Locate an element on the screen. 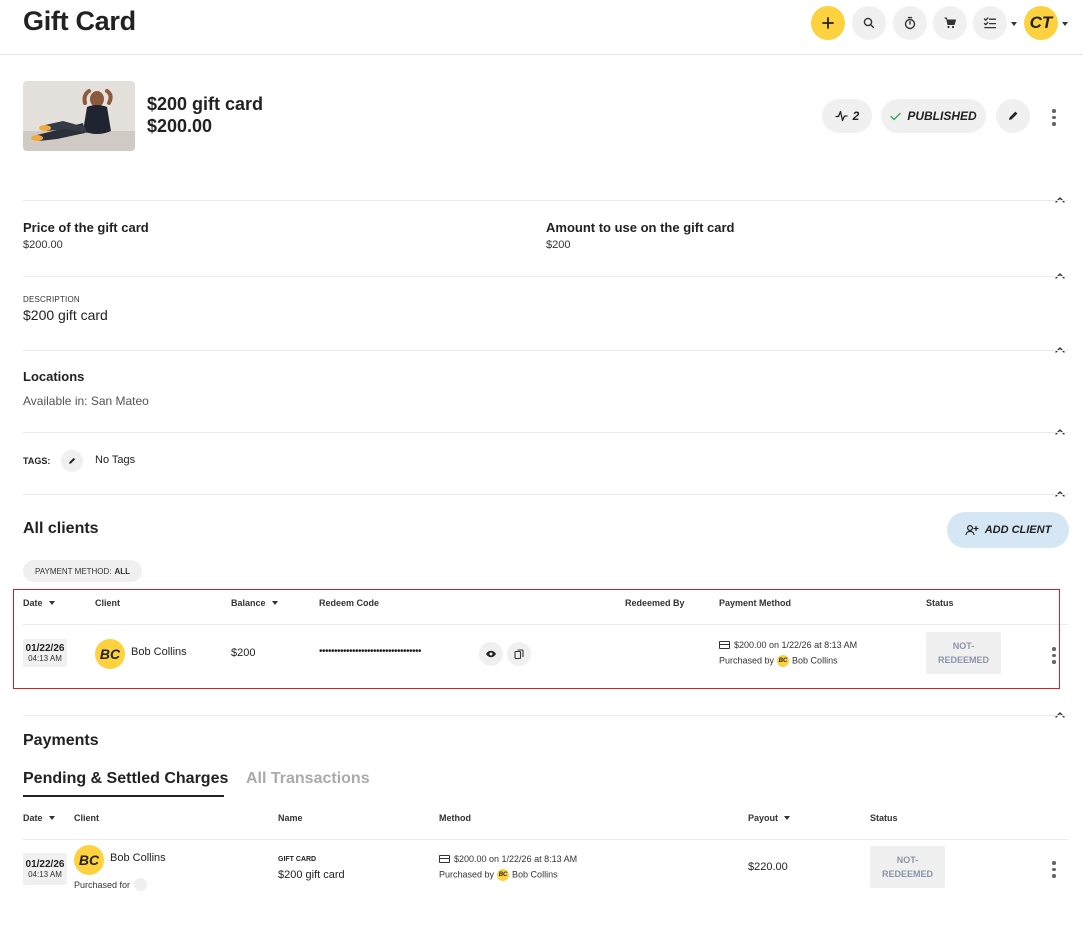 Image resolution: width=1083 pixels, height=929 pixels. edit-product-button is located at coordinates (1013, 116).